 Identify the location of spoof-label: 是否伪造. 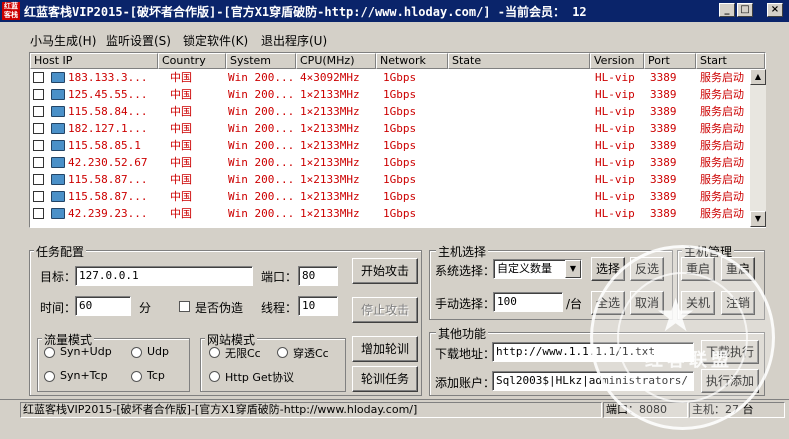
(219, 308).